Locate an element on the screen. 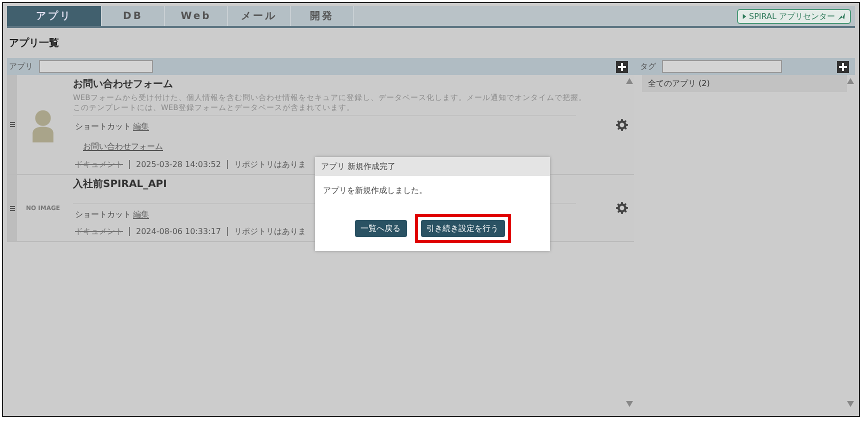  dialog-message: アプリを新規作成しました。 is located at coordinates (375, 190).